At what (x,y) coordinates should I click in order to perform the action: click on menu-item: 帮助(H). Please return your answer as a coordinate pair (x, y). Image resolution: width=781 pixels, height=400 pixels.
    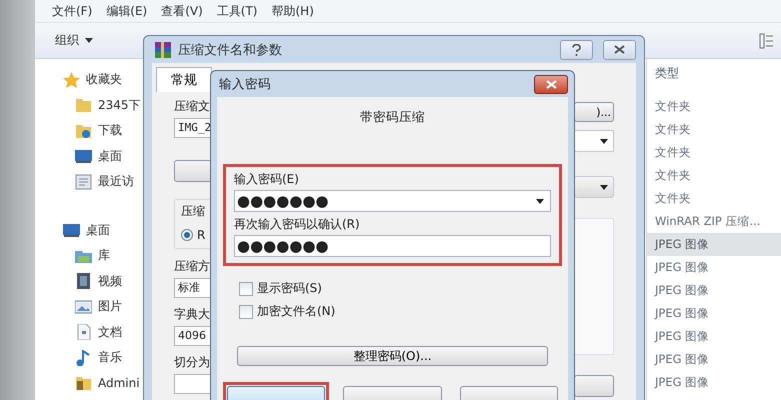
    Looking at the image, I should click on (293, 11).